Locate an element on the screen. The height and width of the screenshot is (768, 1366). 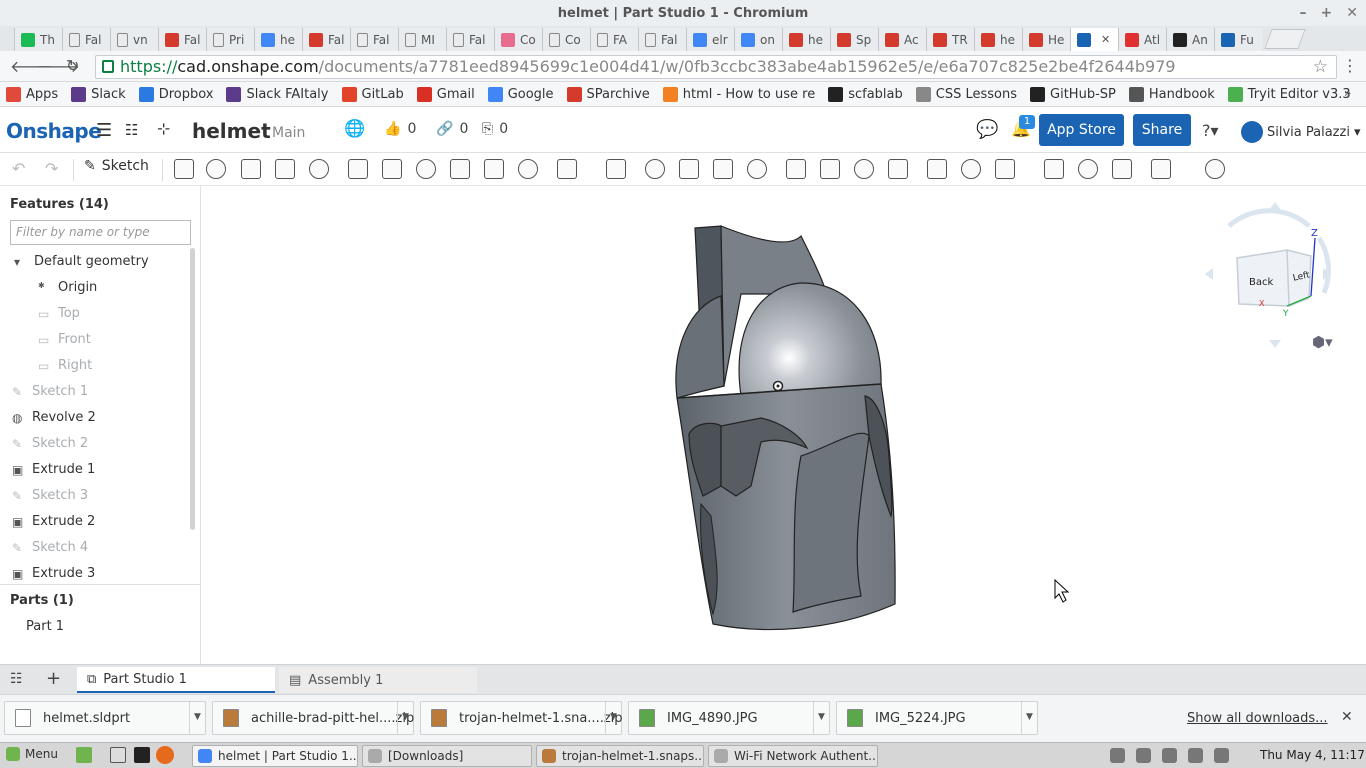
measure-icon is located at coordinates (1161, 169).